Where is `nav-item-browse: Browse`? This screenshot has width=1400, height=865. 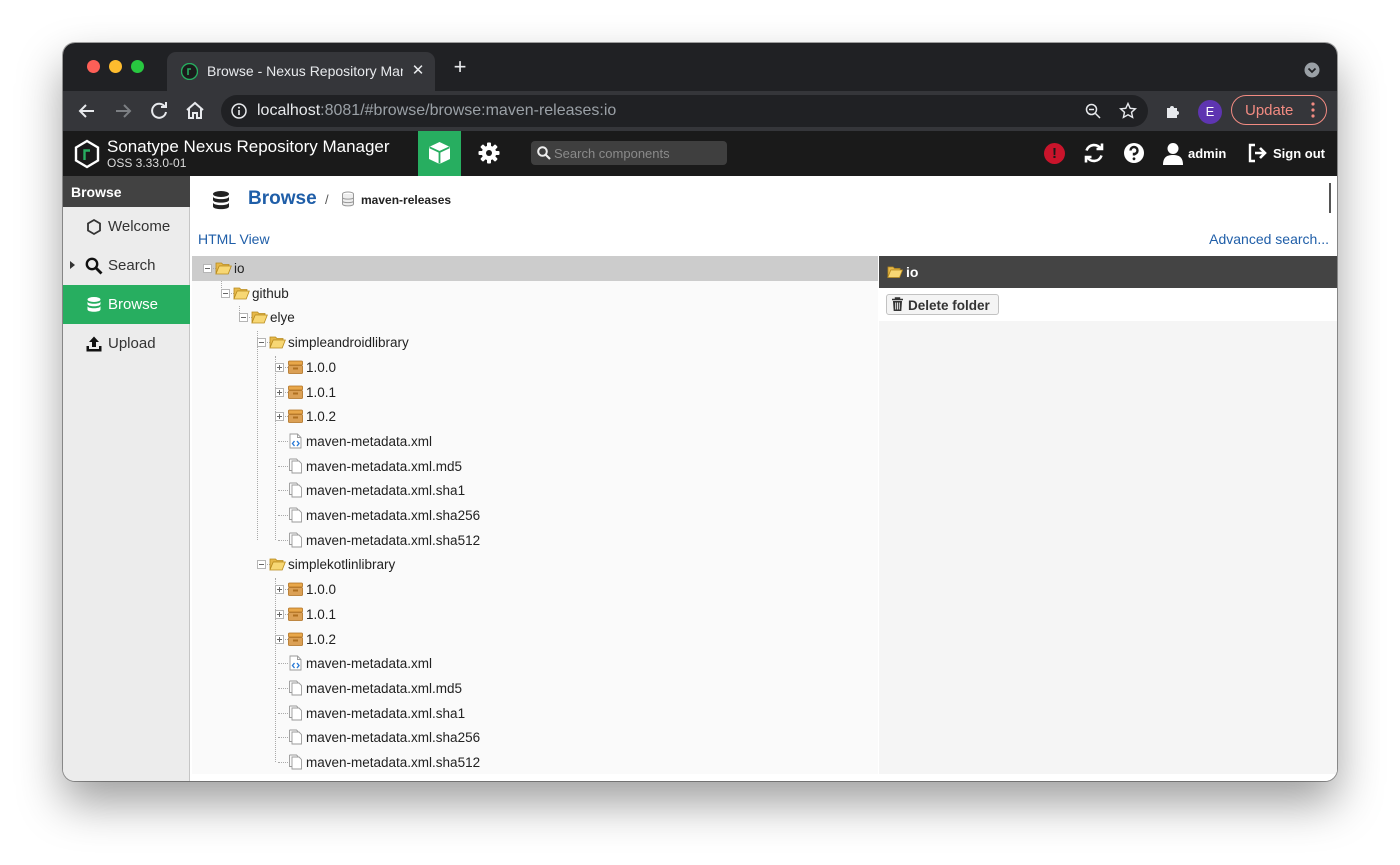
nav-item-browse: Browse is located at coordinates (126, 304).